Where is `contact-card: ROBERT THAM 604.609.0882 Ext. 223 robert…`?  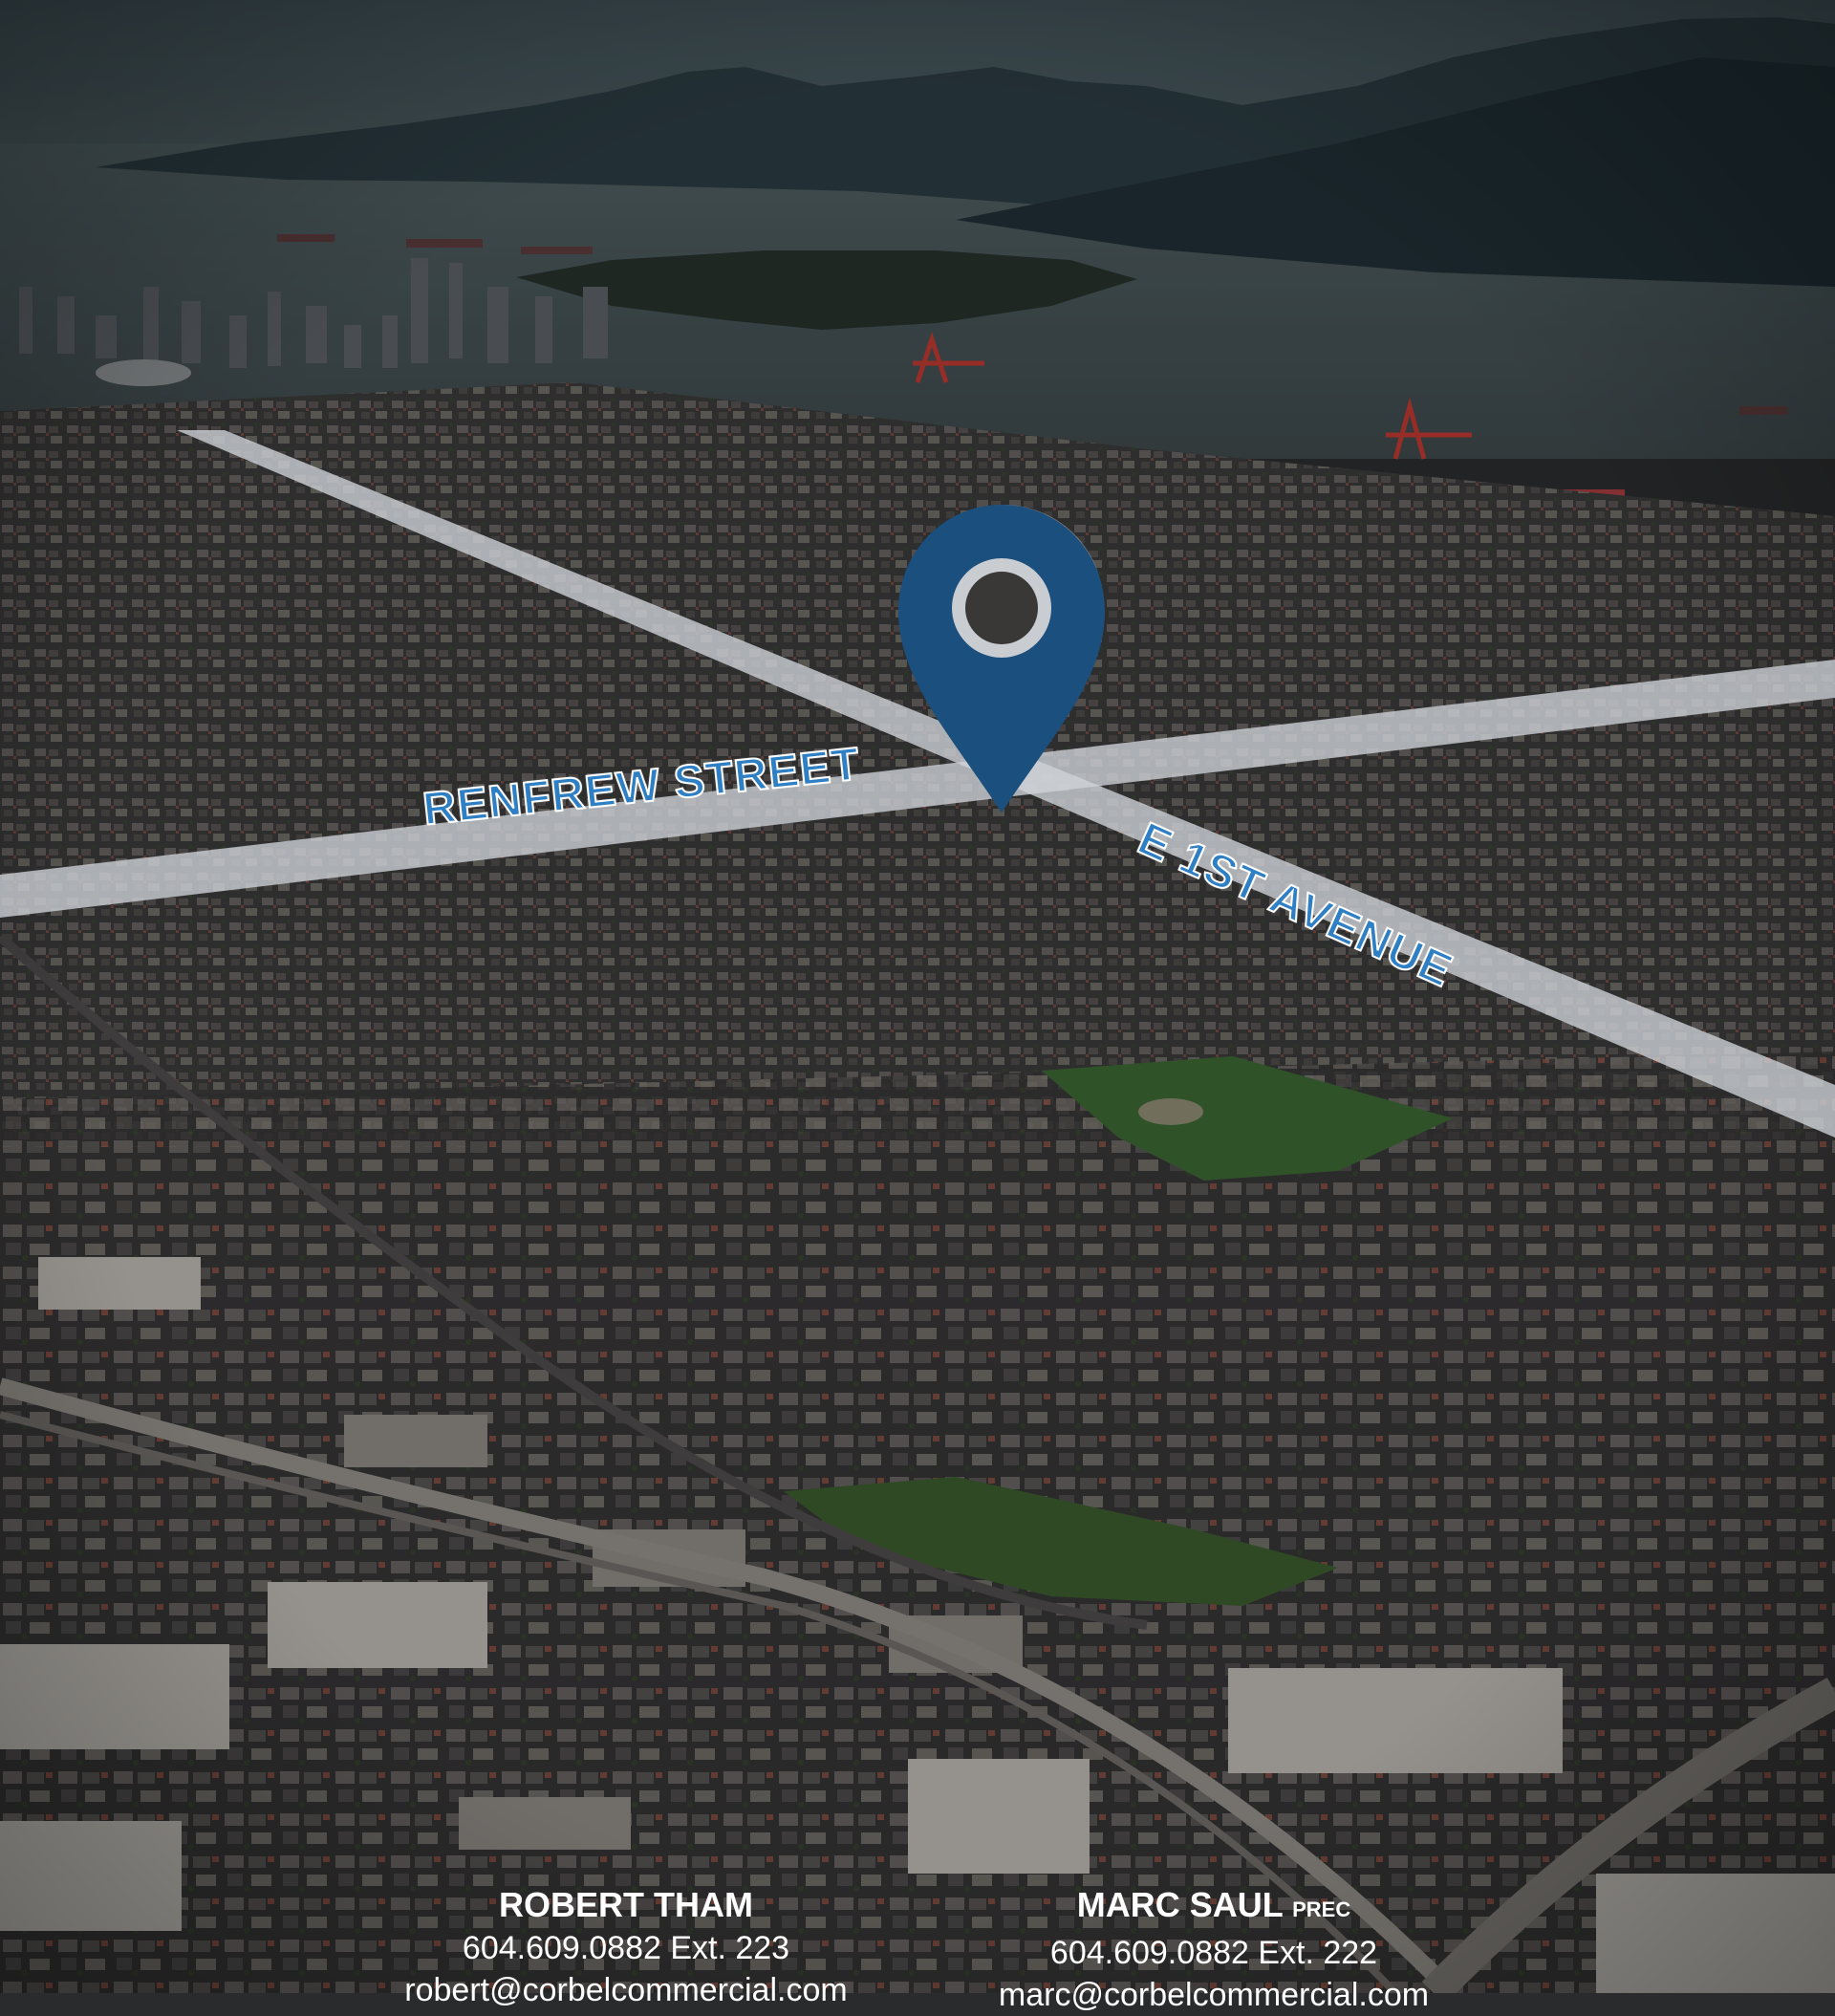
contact-card: ROBERT THAM 604.609.0882 Ext. 223 robert… is located at coordinates (626, 1947).